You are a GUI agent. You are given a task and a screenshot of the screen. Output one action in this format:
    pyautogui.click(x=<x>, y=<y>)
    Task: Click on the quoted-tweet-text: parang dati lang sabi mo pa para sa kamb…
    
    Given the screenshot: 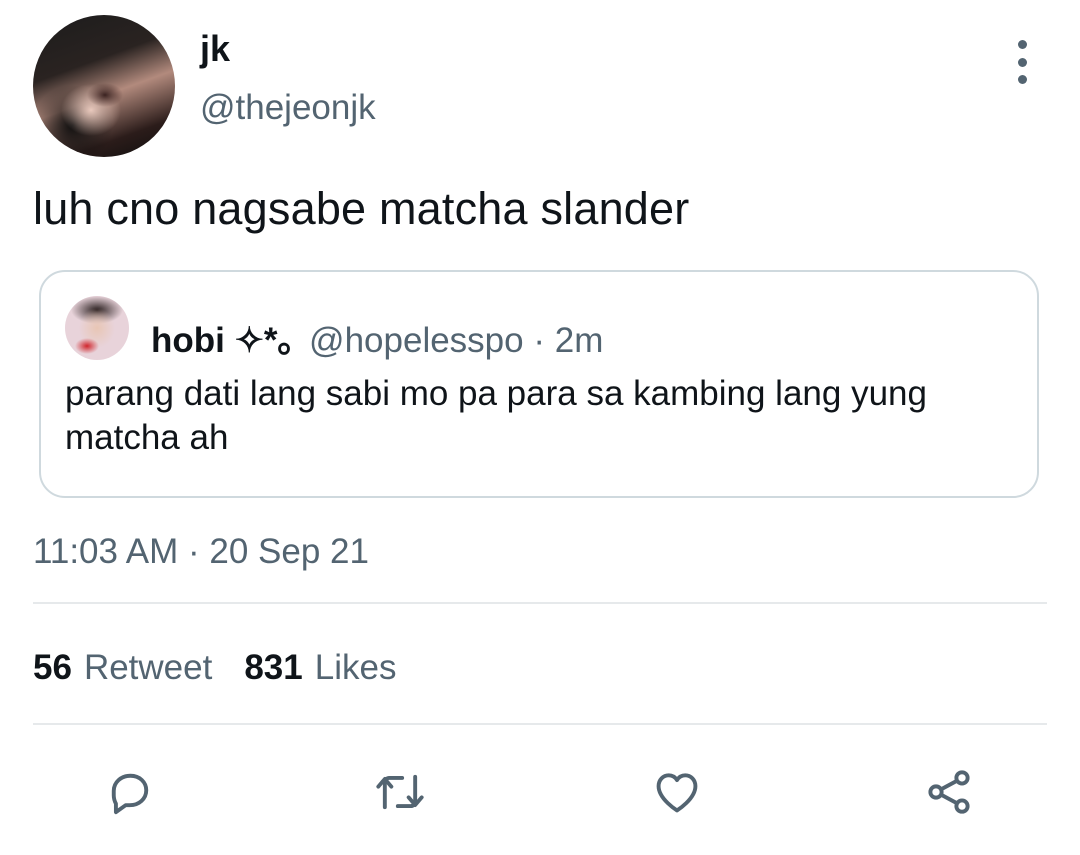 What is the action you would take?
    pyautogui.click(x=496, y=415)
    